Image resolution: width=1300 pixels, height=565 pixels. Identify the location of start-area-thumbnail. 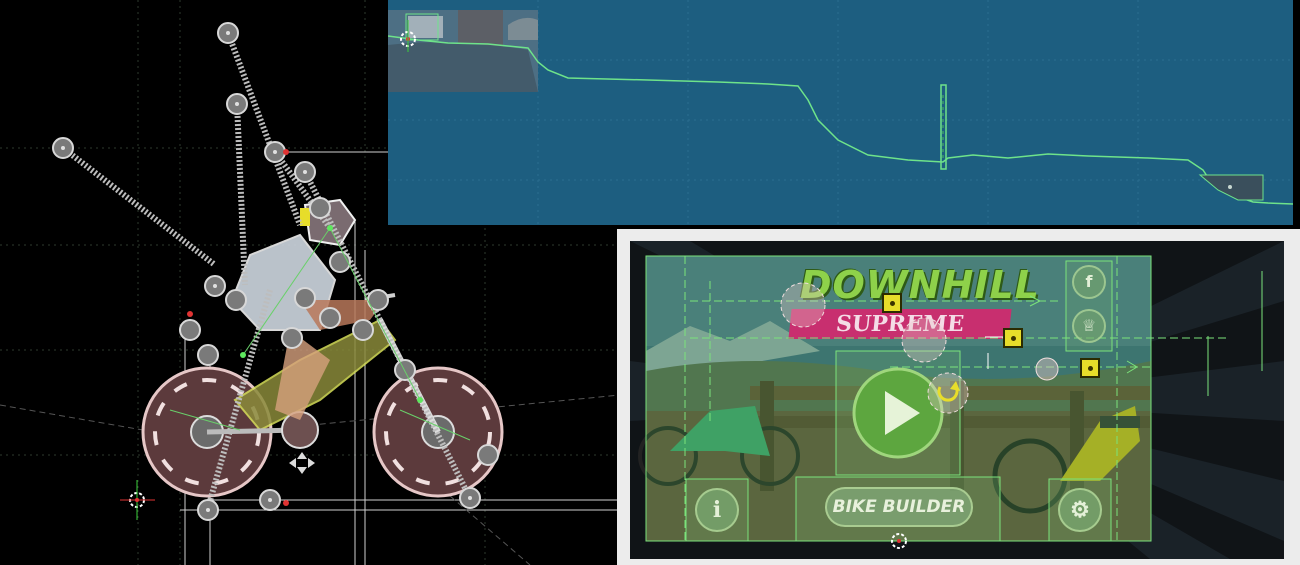
(463, 51).